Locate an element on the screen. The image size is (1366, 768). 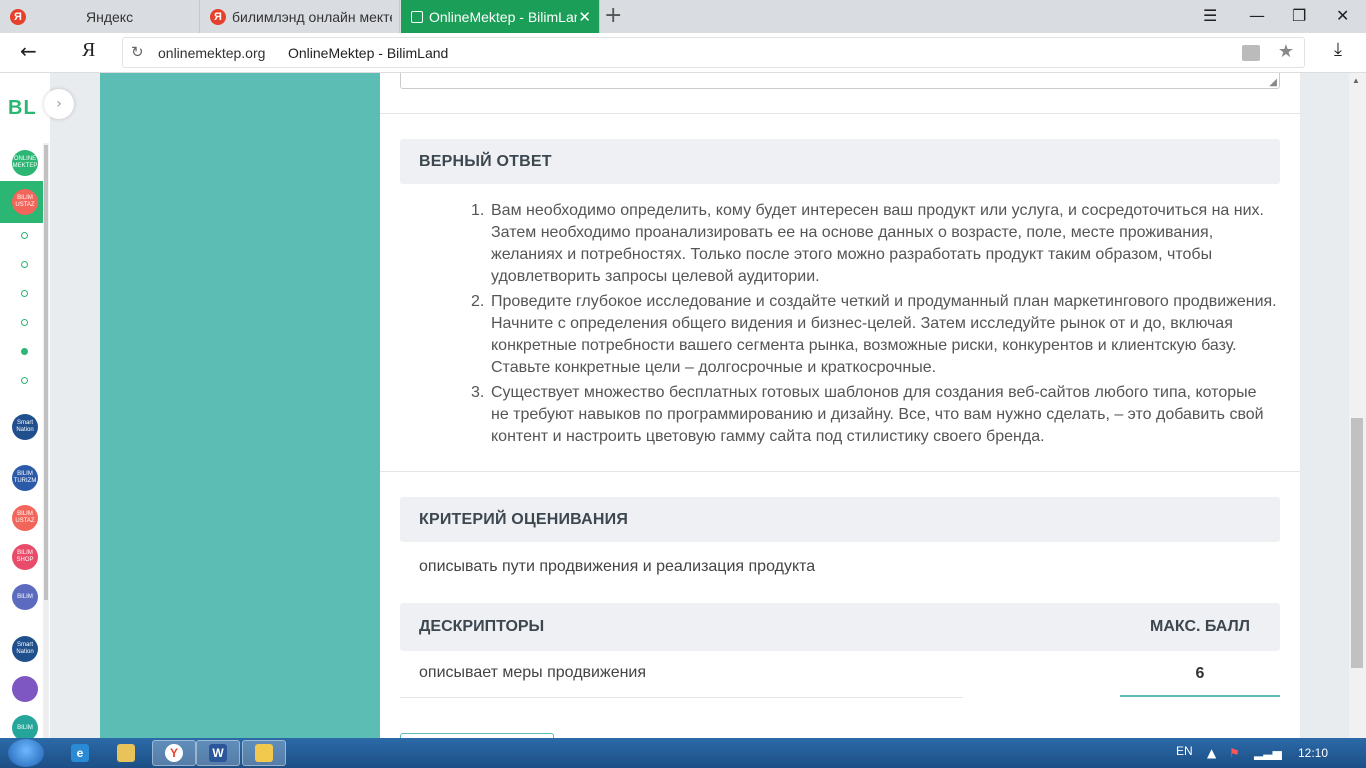
service-bilim-shop: BILIM SHOP is located at coordinates (25, 557).